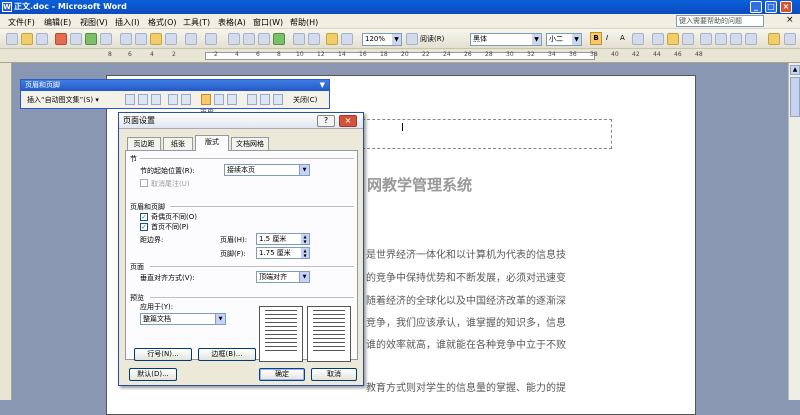 The image size is (800, 415). I want to click on section-start-select: 接续本页 ▼, so click(267, 170).